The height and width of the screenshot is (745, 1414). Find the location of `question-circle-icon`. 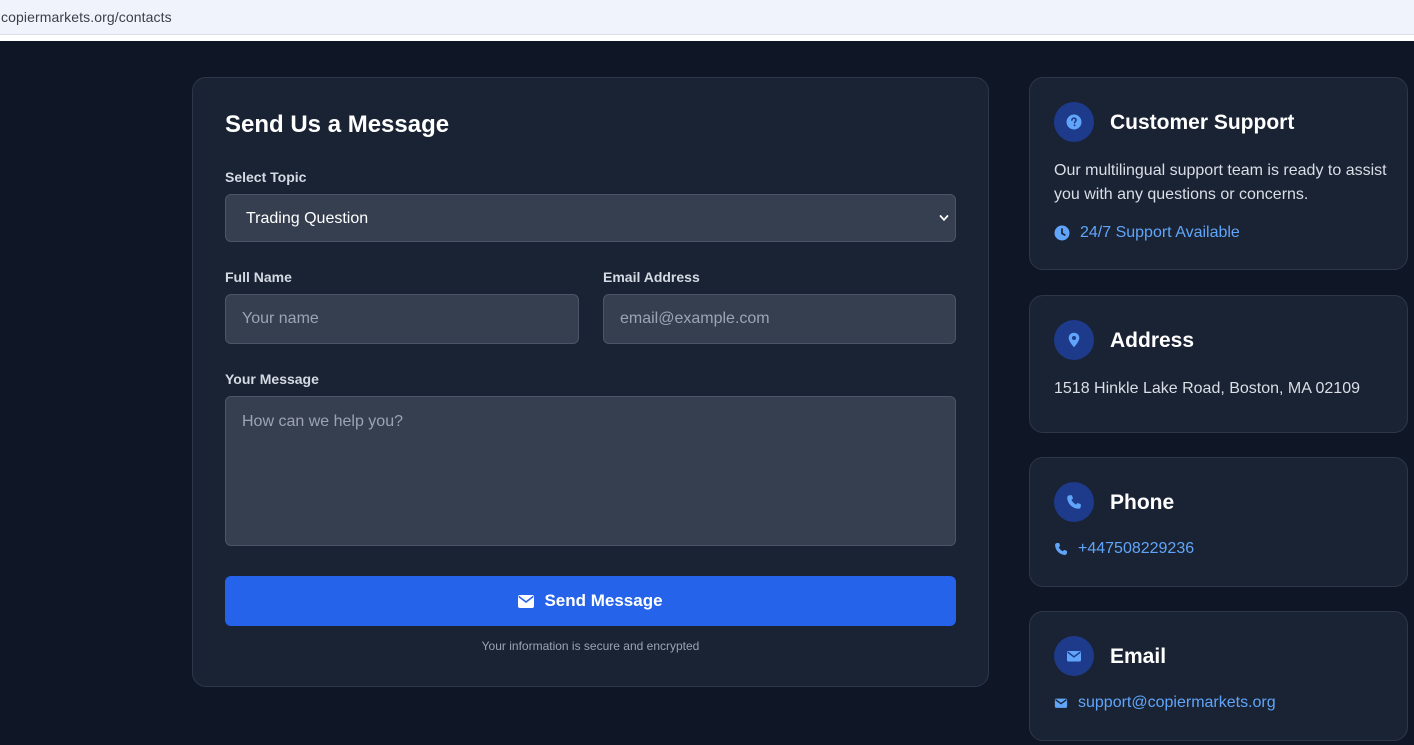

question-circle-icon is located at coordinates (1074, 122).